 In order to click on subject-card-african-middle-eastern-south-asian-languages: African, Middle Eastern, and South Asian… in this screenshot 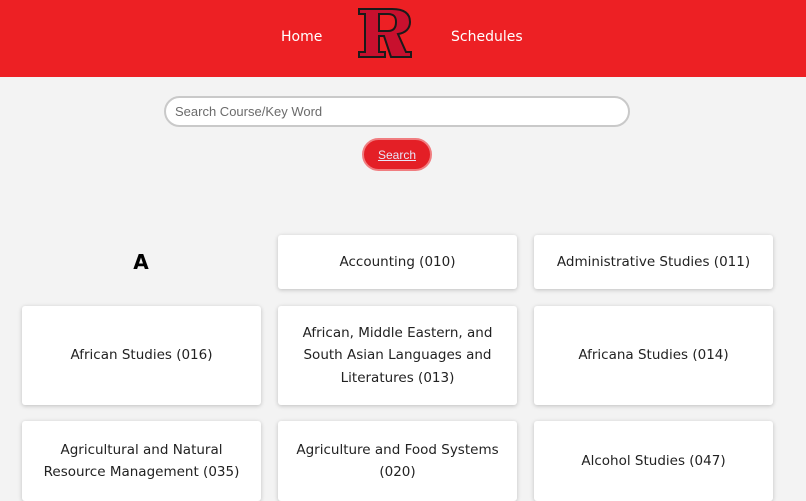, I will do `click(397, 355)`.